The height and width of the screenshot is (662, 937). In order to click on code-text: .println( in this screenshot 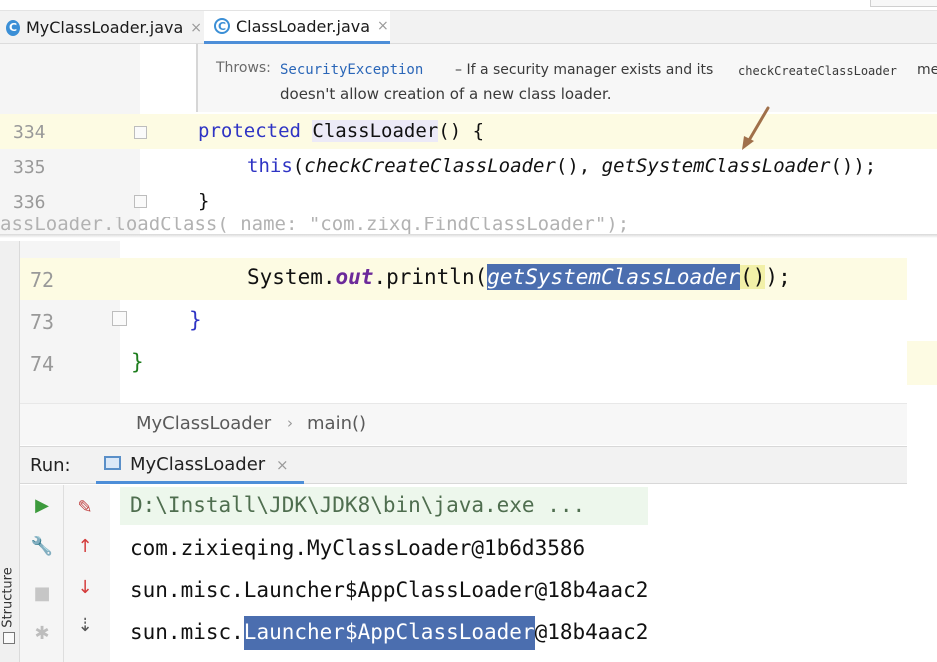, I will do `click(430, 277)`.